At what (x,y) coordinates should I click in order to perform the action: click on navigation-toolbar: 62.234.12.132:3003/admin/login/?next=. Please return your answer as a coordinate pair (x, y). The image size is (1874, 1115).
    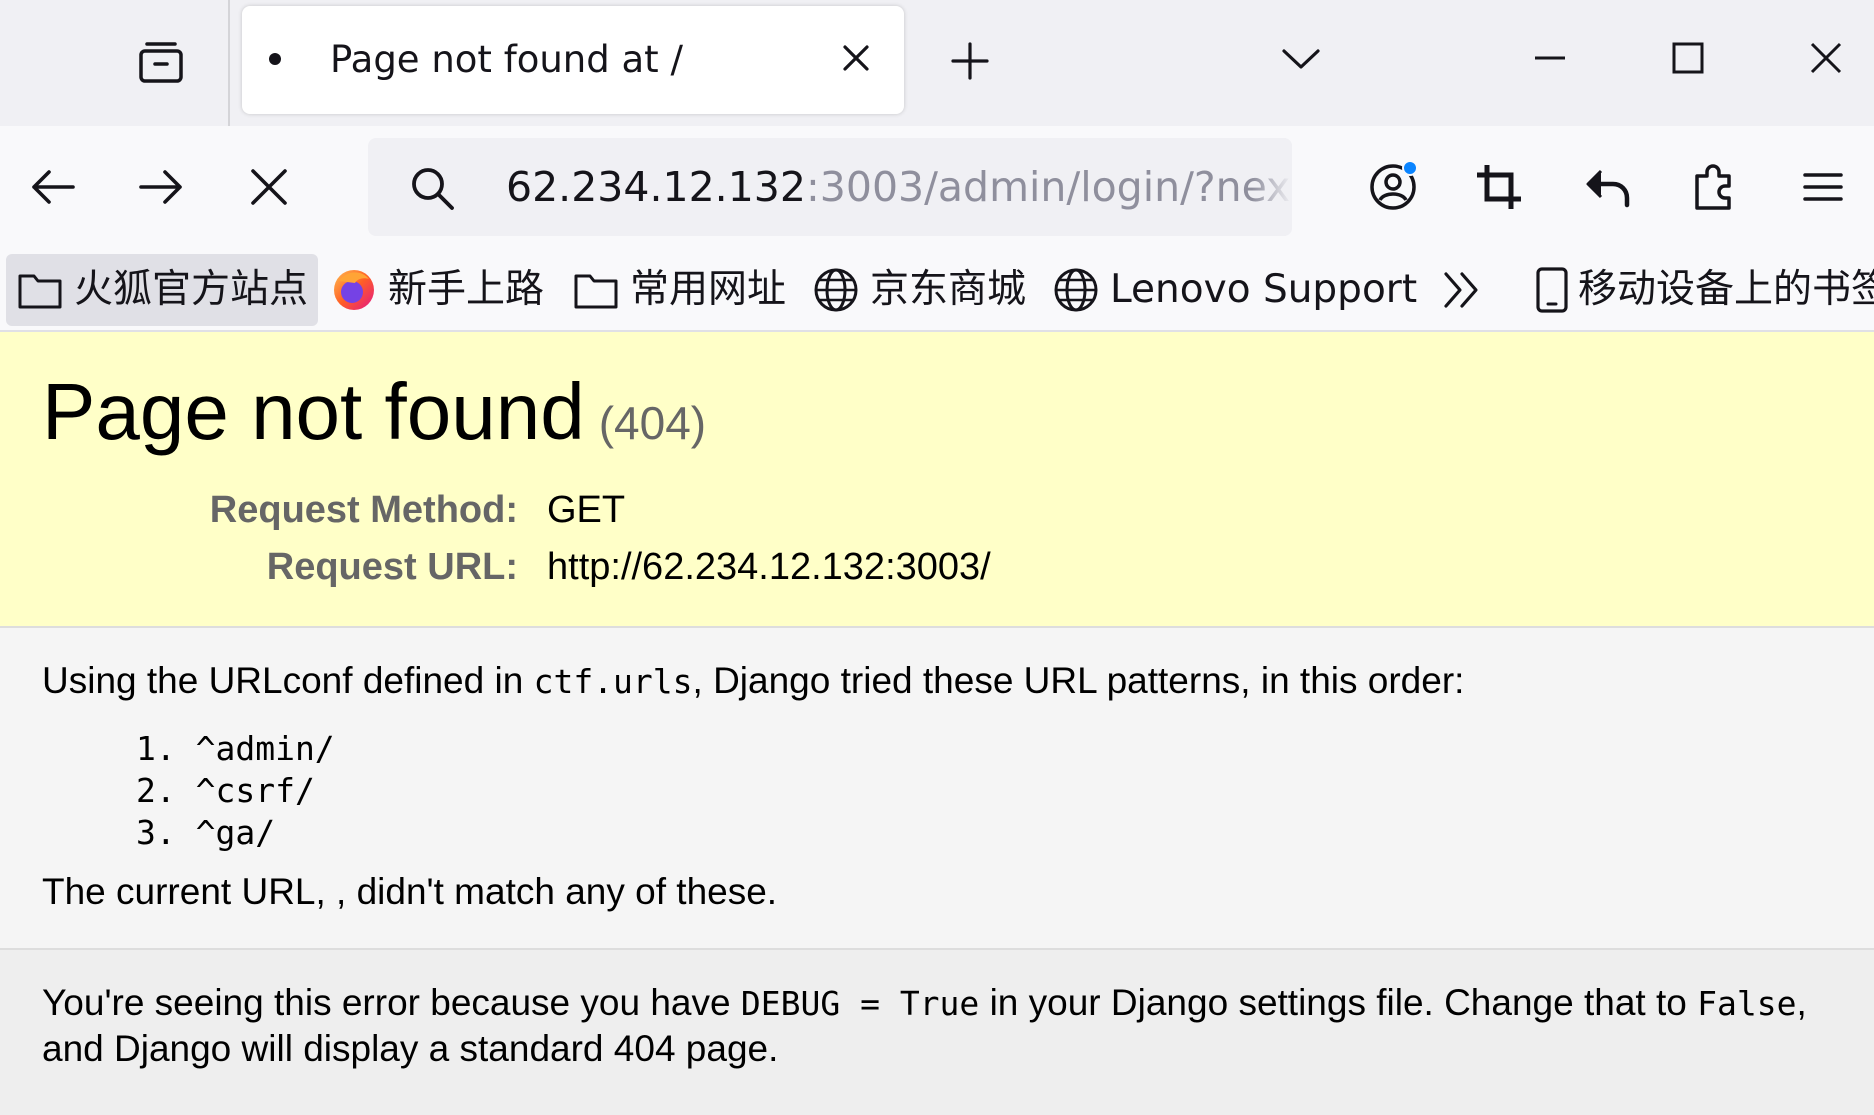
    Looking at the image, I should click on (937, 187).